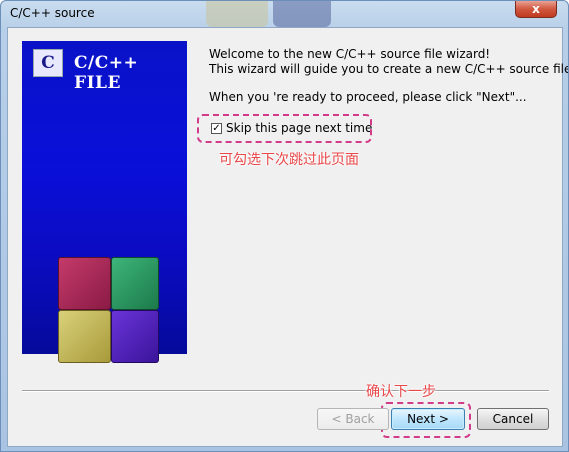 Image resolution: width=569 pixels, height=452 pixels. I want to click on close-icon: x, so click(536, 9).